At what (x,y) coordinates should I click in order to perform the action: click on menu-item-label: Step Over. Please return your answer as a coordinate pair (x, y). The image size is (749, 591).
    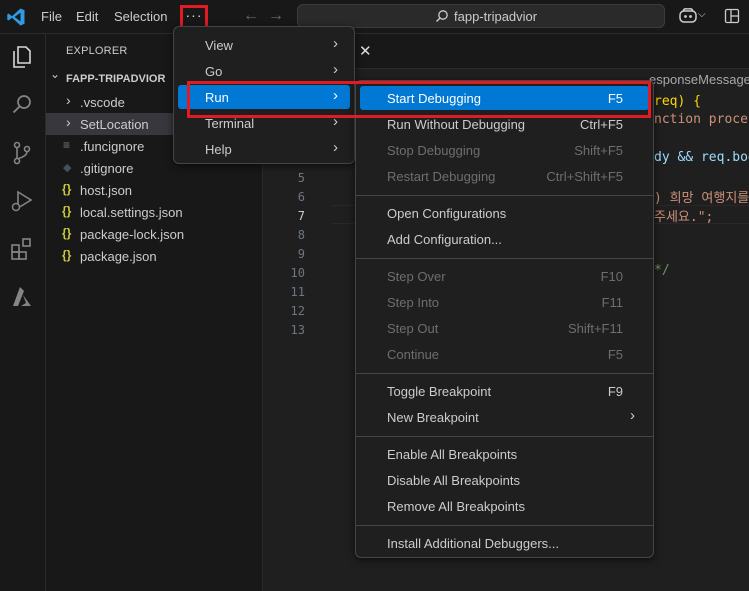
    Looking at the image, I should click on (416, 276).